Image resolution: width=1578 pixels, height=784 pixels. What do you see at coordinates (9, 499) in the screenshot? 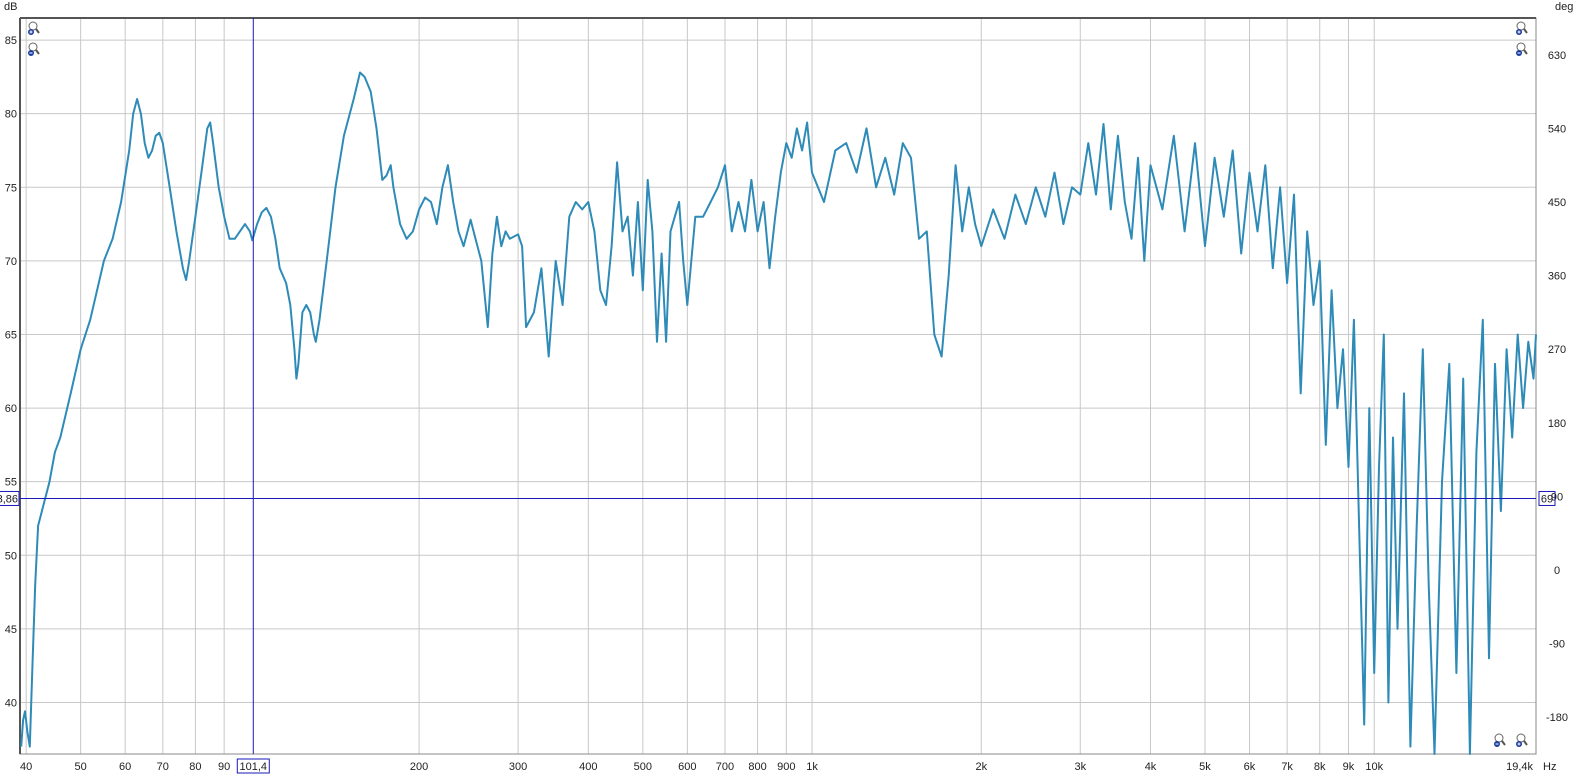
I see `cursor-y-readout: 53,86` at bounding box center [9, 499].